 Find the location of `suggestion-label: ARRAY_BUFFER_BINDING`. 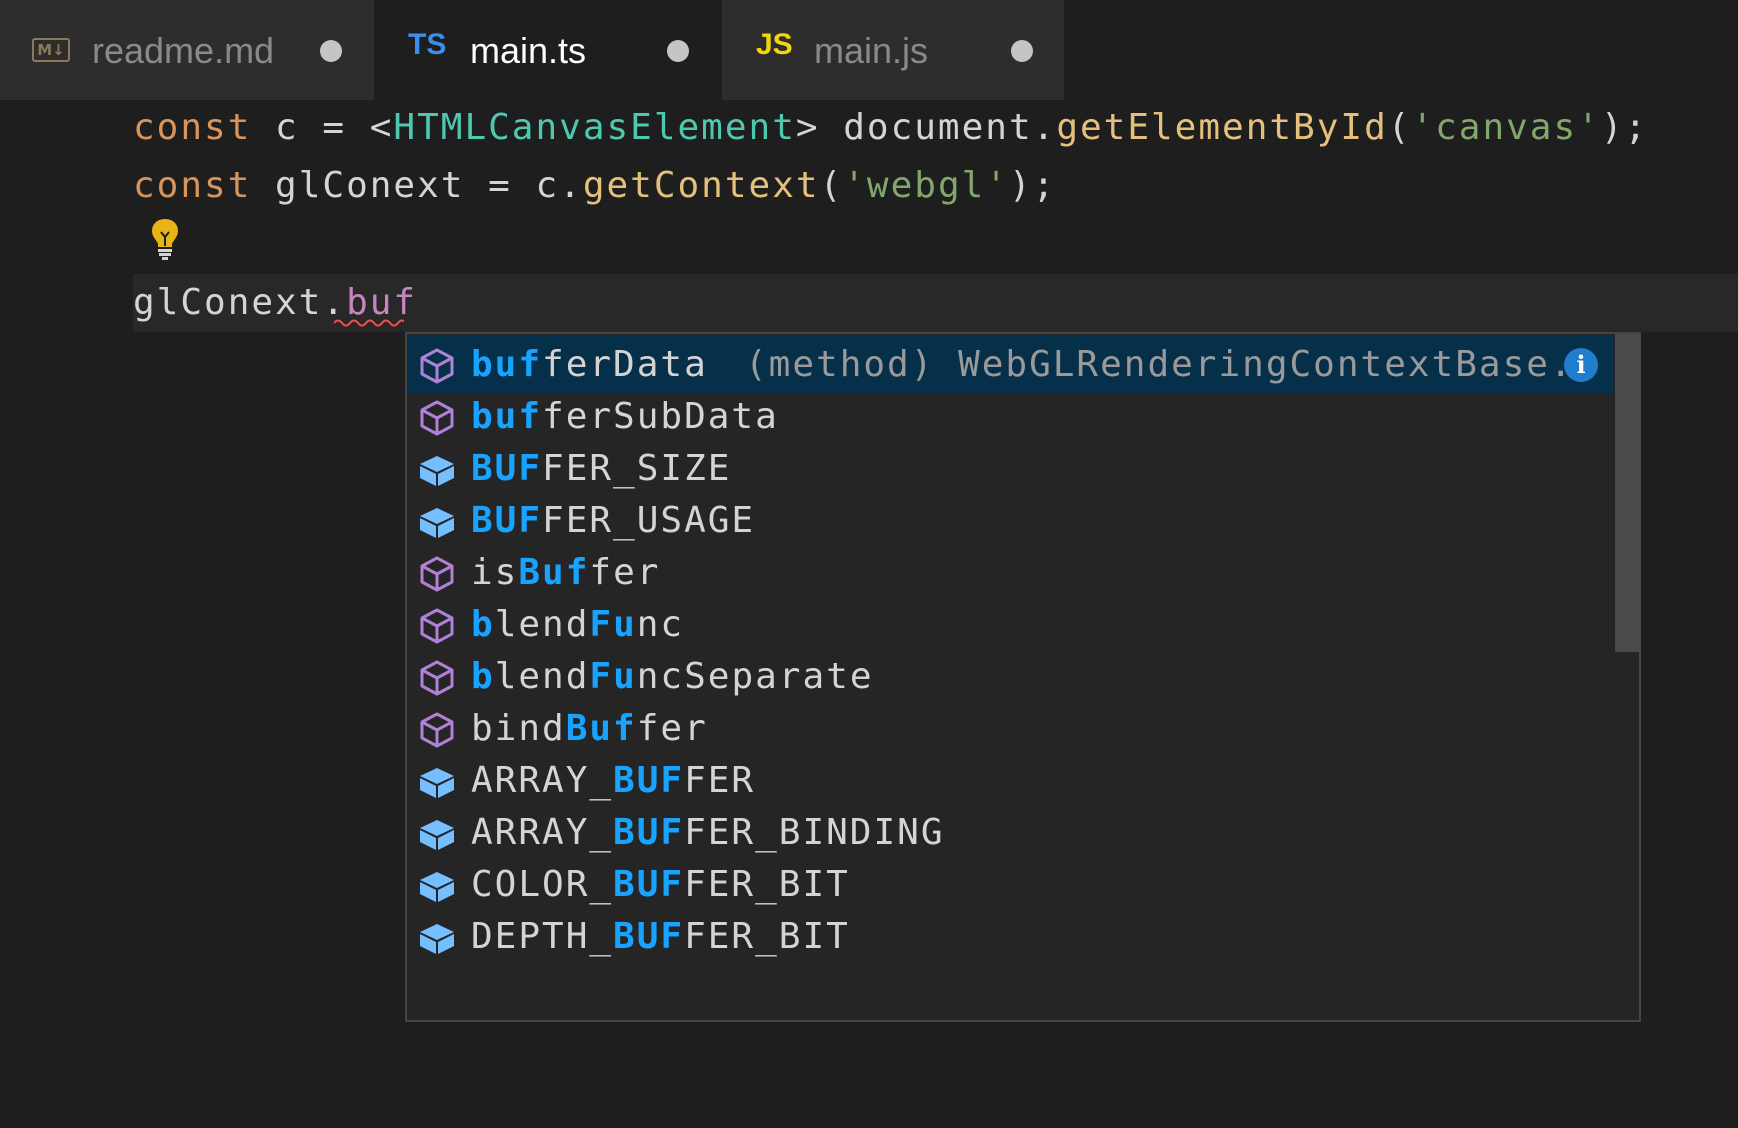

suggestion-label: ARRAY_BUFFER_BINDING is located at coordinates (708, 832).